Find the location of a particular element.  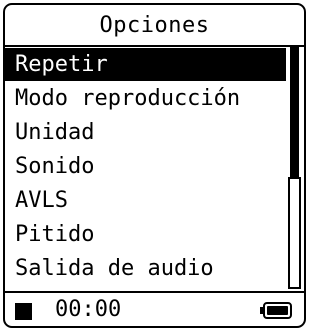

menu-item-pitido: Pitido is located at coordinates (145, 234).